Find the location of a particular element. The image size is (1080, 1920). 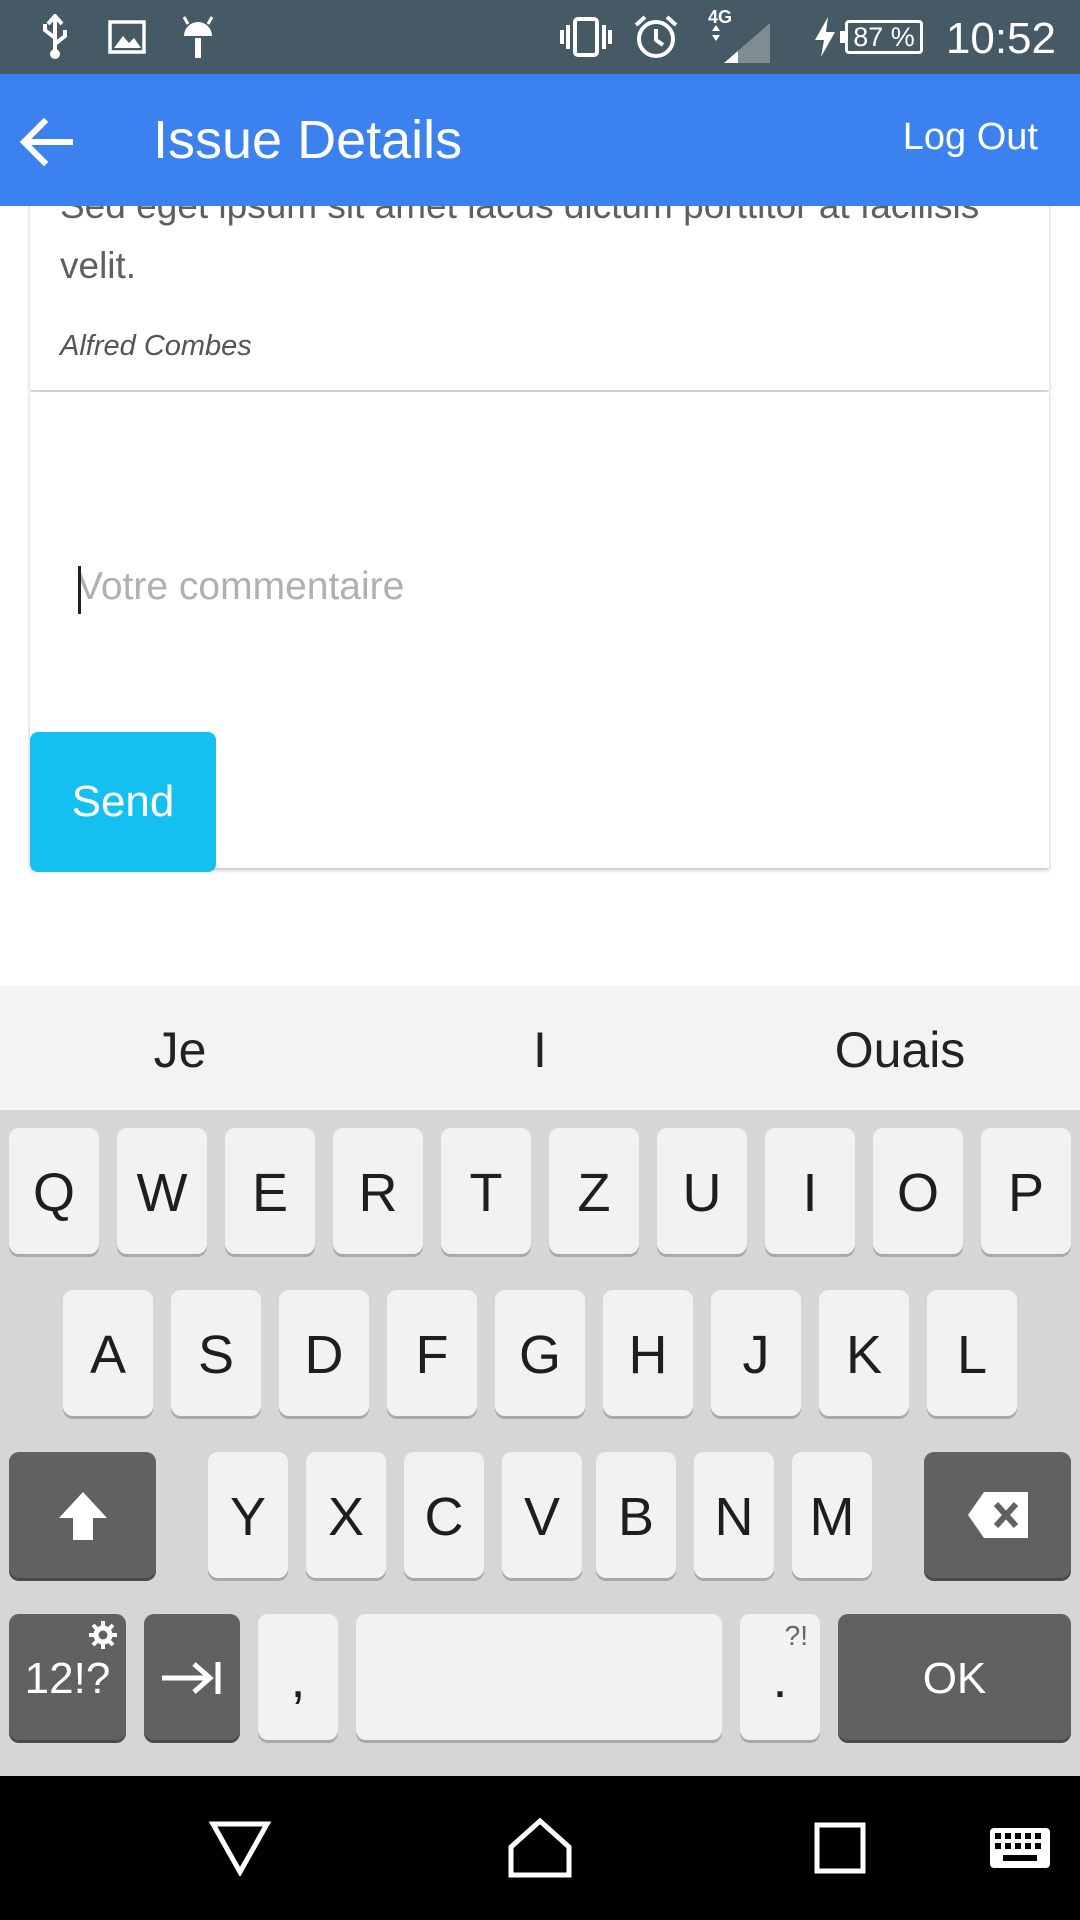

suggestion-3: Ouais is located at coordinates (900, 1048).